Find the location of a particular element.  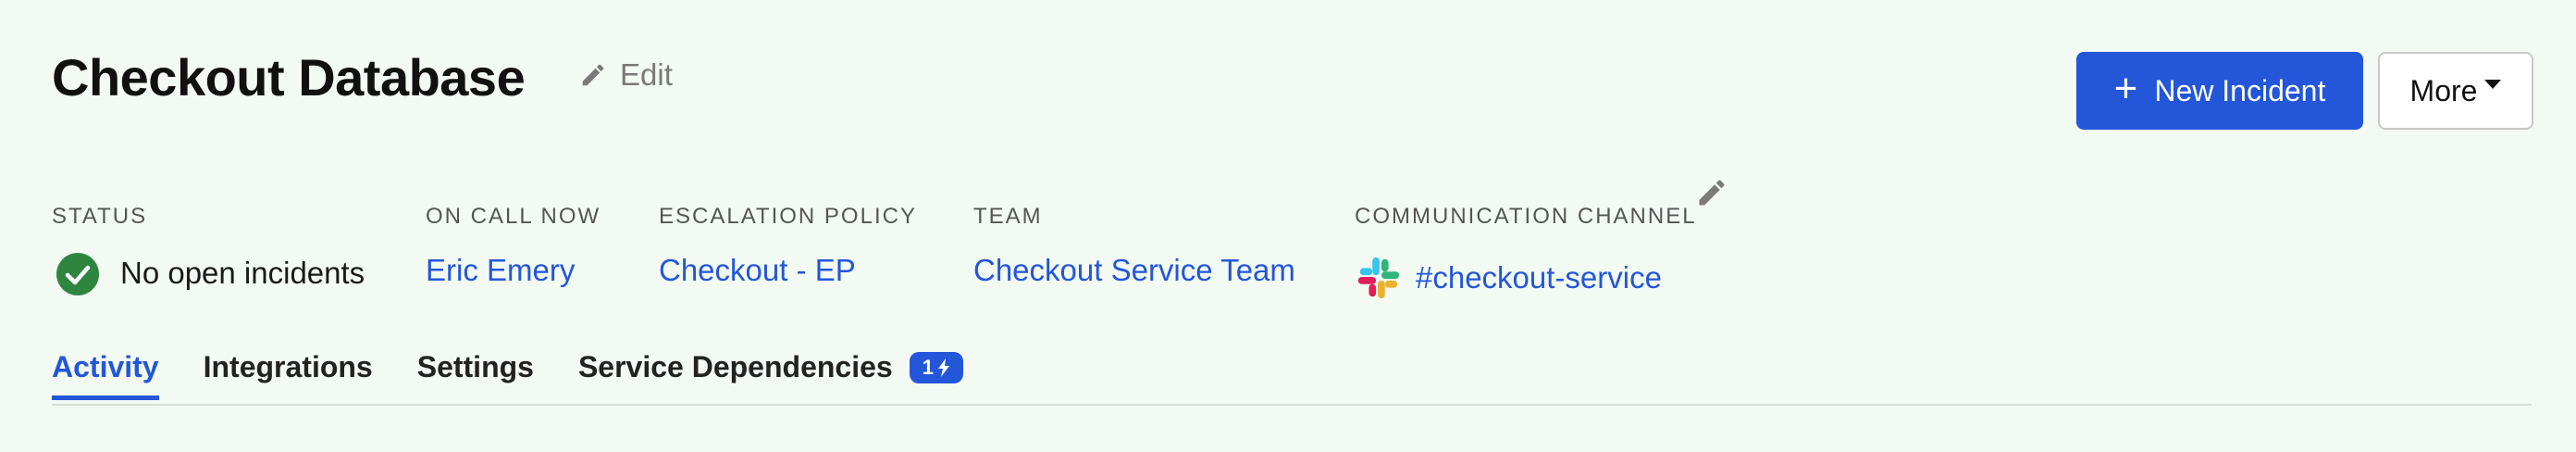

more-label: More is located at coordinates (2443, 90).